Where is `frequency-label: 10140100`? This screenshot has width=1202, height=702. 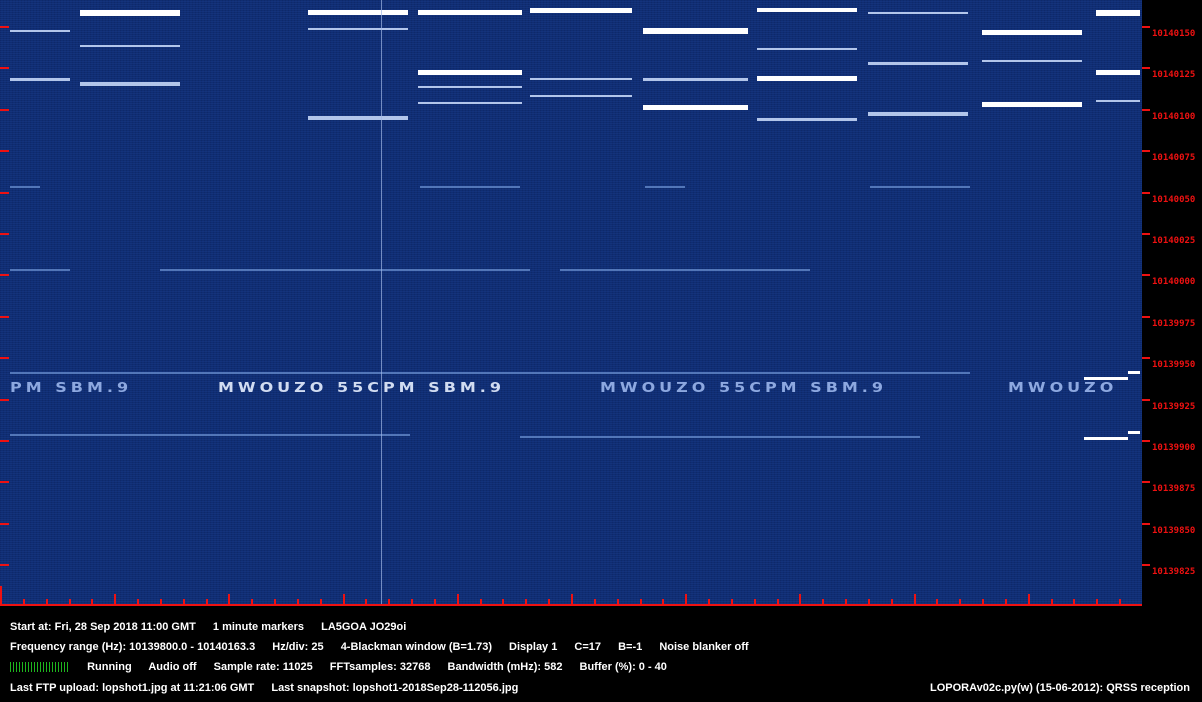 frequency-label: 10140100 is located at coordinates (1174, 117).